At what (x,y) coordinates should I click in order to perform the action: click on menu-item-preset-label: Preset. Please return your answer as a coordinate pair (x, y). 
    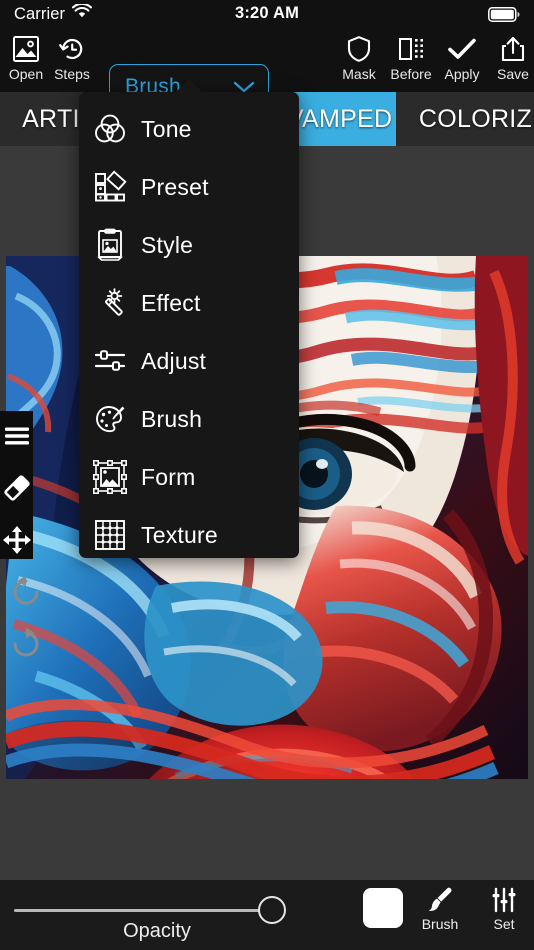
    Looking at the image, I should click on (175, 186).